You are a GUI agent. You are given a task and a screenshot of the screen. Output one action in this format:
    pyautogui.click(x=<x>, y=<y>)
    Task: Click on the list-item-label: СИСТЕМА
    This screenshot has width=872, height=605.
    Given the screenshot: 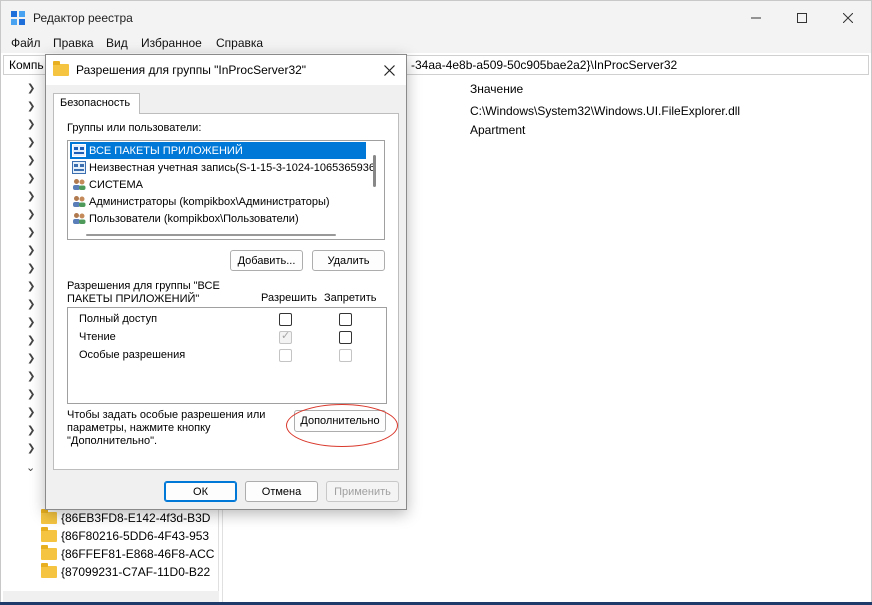 What is the action you would take?
    pyautogui.click(x=116, y=184)
    